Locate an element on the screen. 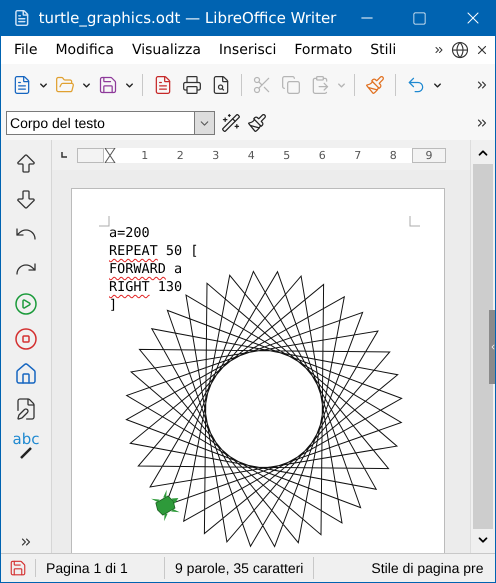 The image size is (496, 583). menu-item: Inserisci is located at coordinates (248, 50).